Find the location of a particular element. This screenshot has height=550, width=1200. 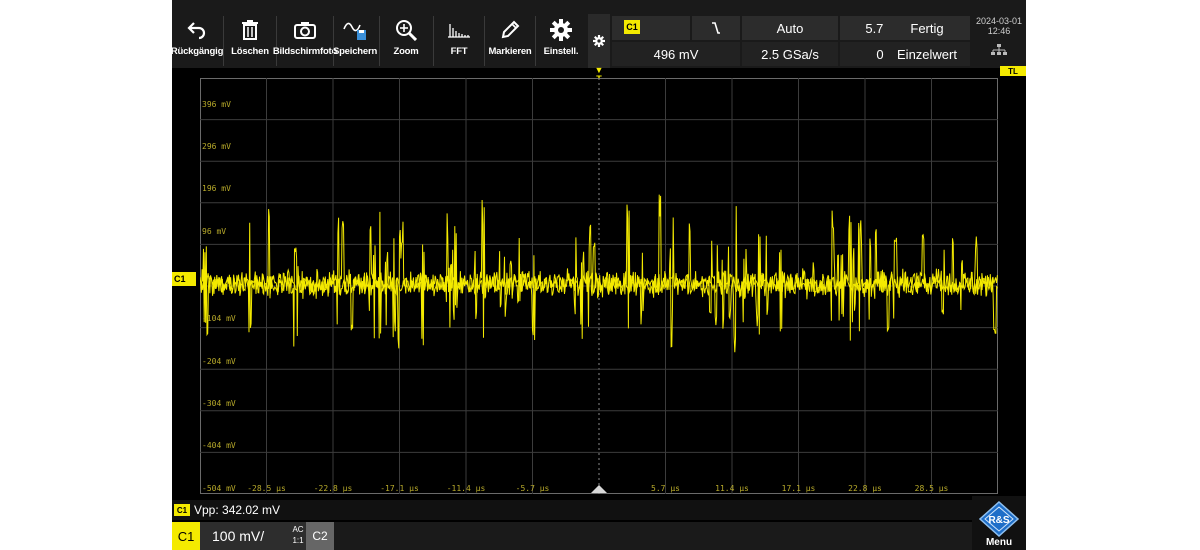

trash-icon is located at coordinates (250, 30).